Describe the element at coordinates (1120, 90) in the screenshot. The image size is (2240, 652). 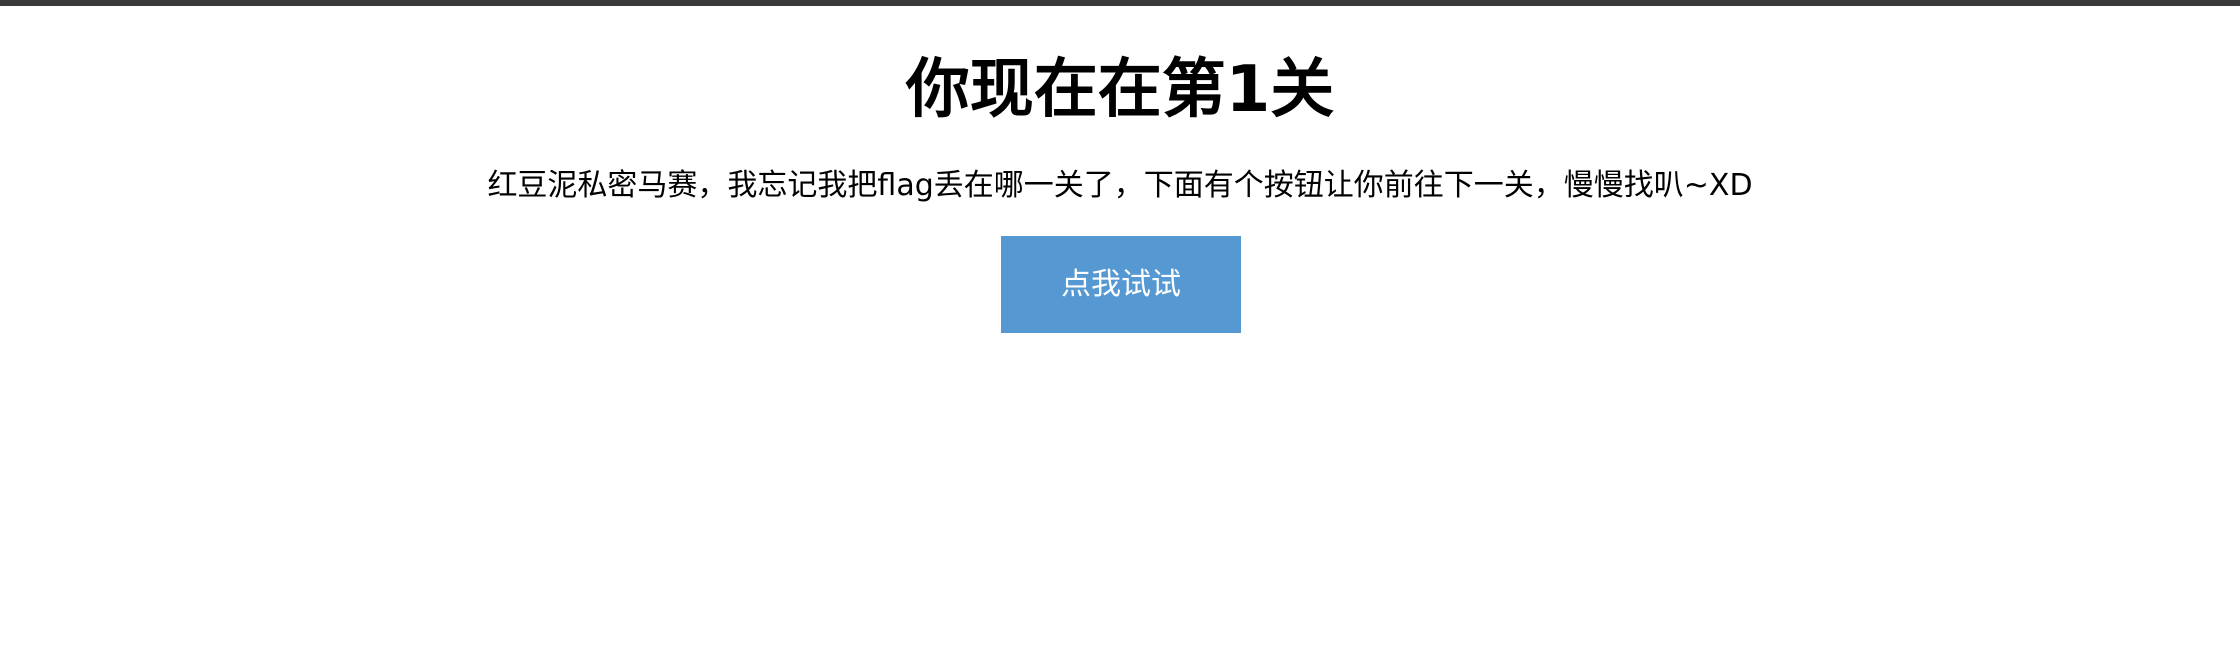
I see `page-title: 你现在在第1关` at that location.